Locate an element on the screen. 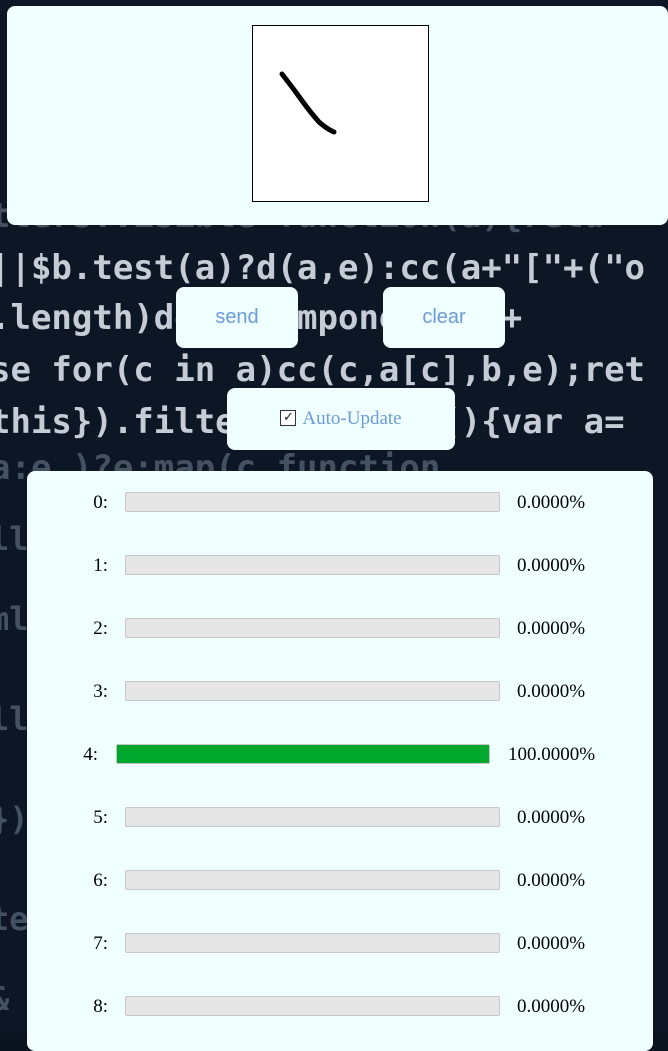  prediction-row: 3: 0.0000% is located at coordinates (340, 692).